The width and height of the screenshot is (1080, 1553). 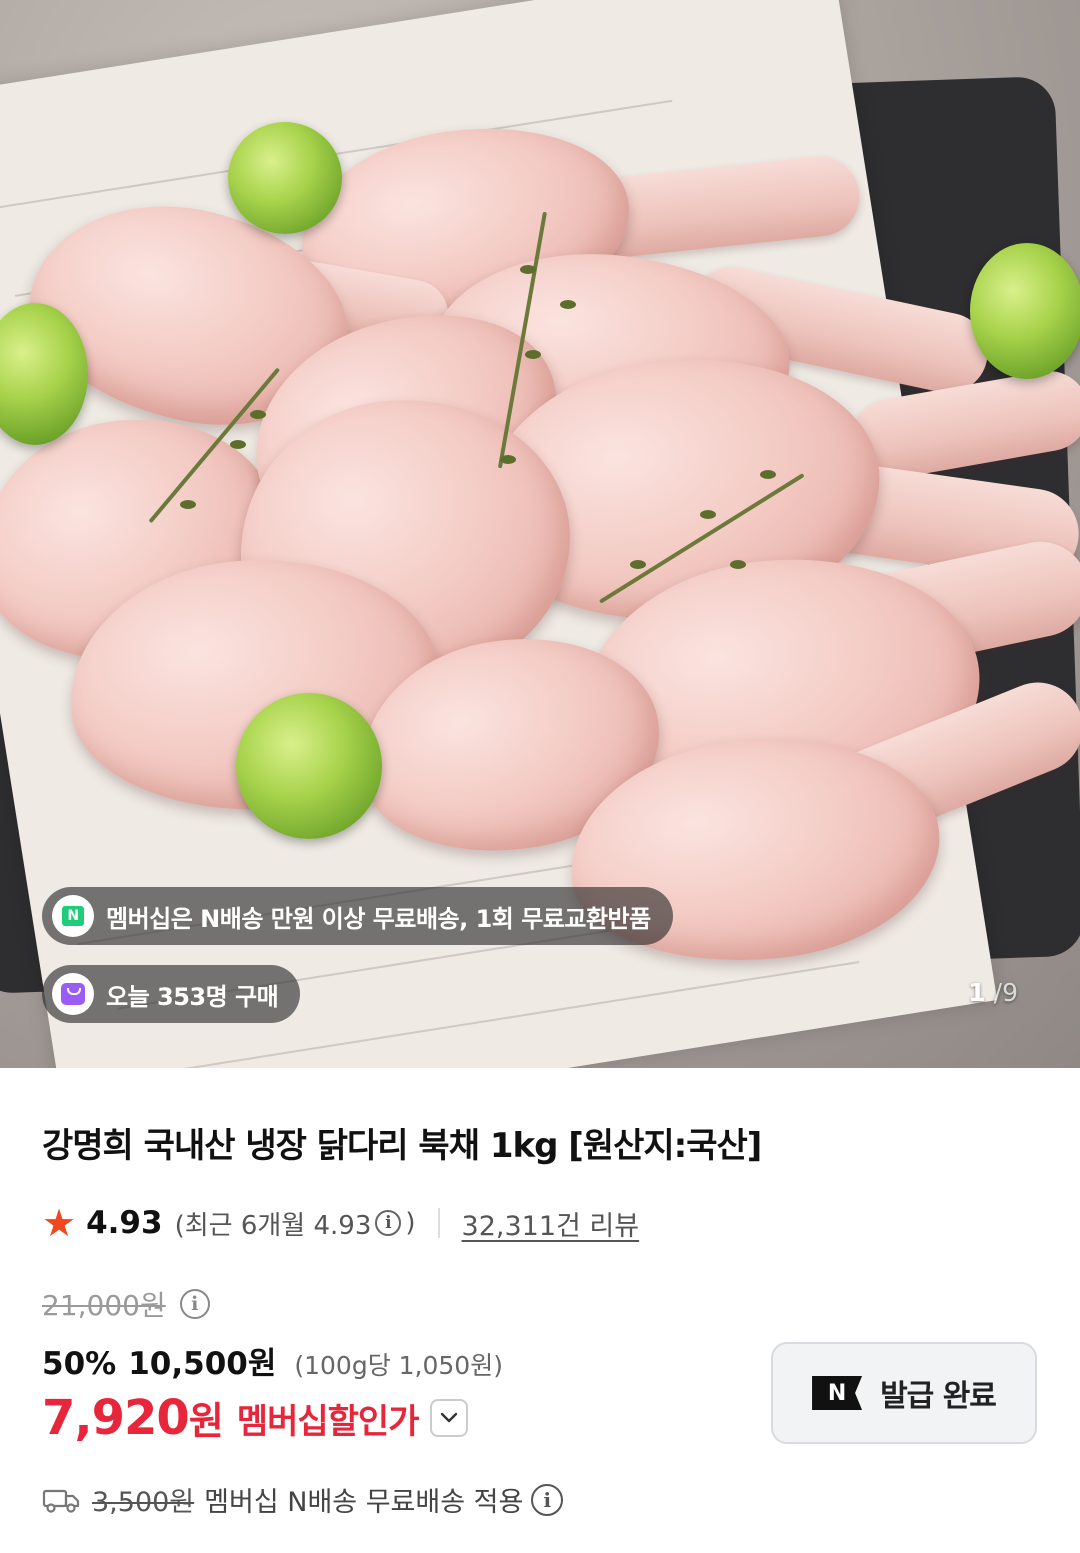 I want to click on member-price-label: 멤버십할인가, so click(x=328, y=1421).